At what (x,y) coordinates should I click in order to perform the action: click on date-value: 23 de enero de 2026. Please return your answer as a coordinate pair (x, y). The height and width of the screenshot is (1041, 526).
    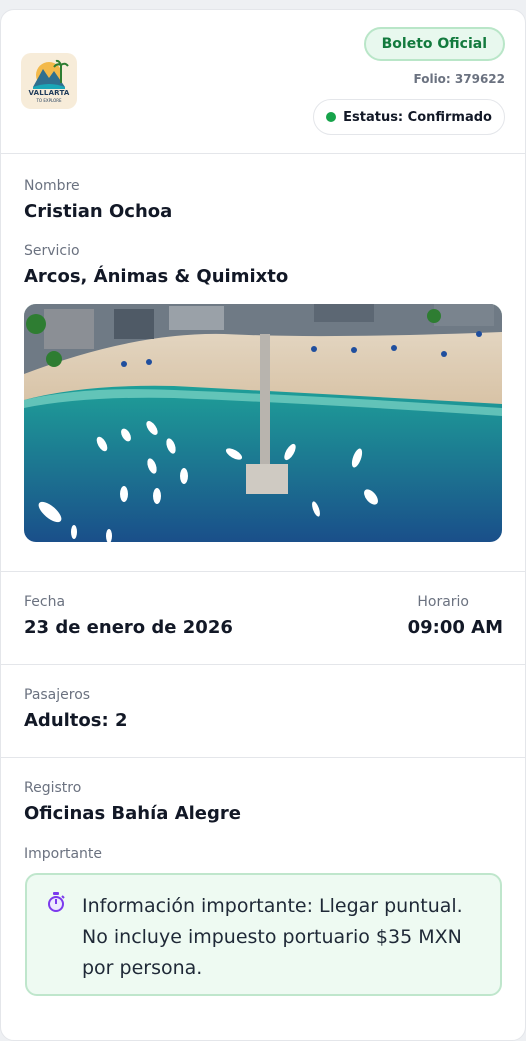
    Looking at the image, I should click on (128, 627).